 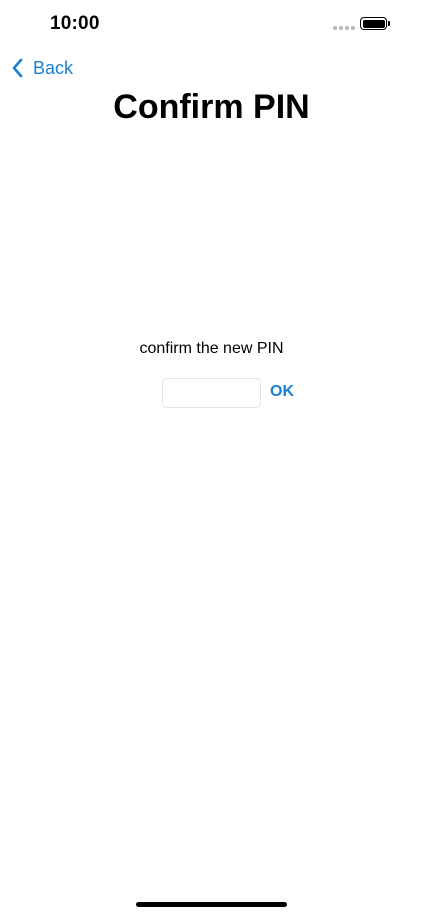 What do you see at coordinates (211, 25) in the screenshot?
I see `status-bar: 10:00` at bounding box center [211, 25].